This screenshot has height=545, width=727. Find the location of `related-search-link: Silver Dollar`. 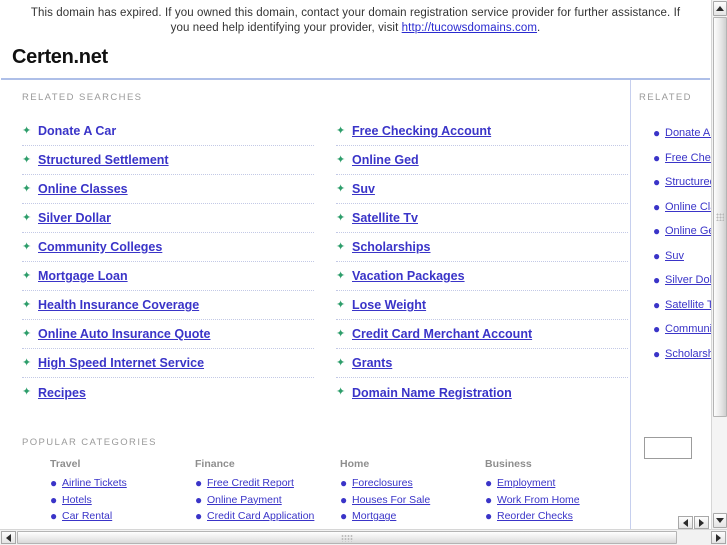

related-search-link: Silver Dollar is located at coordinates (74, 218).